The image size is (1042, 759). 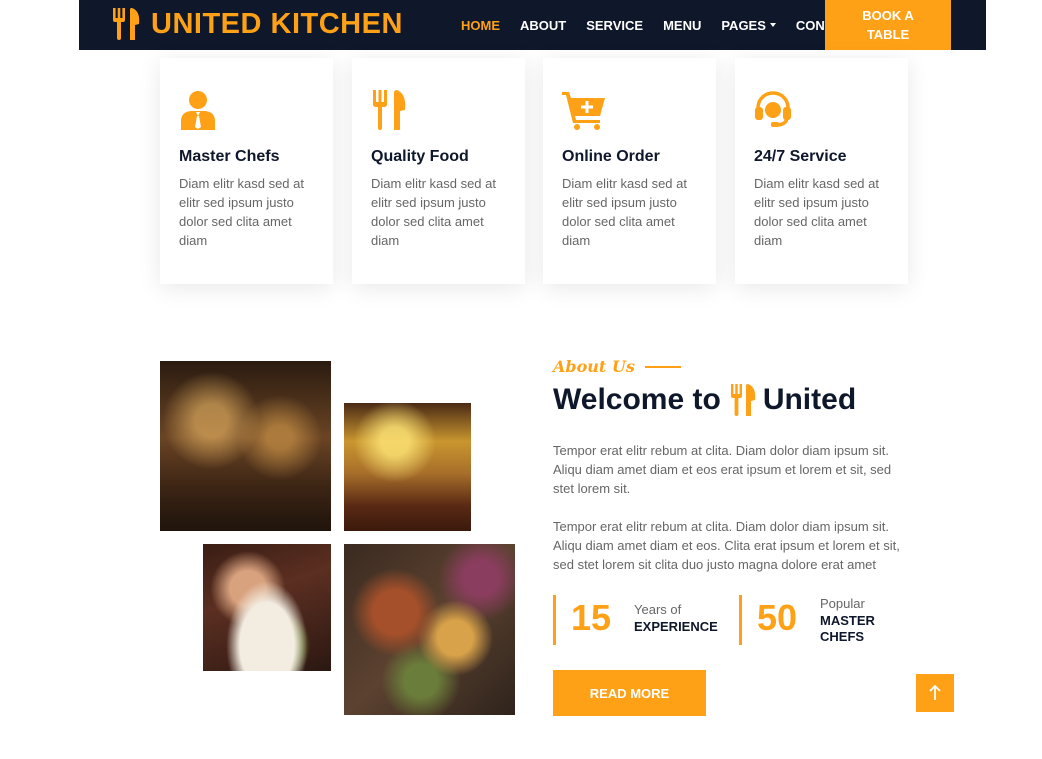 I want to click on about-title-after: United, so click(x=809, y=399).